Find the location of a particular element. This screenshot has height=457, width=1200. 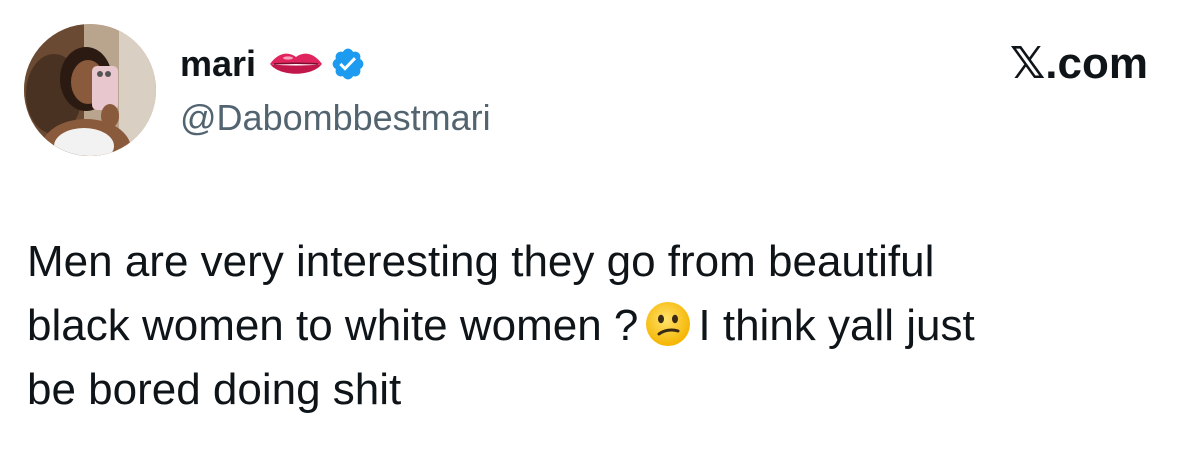

x-com-brand: 𝕏.com is located at coordinates (1078, 63).